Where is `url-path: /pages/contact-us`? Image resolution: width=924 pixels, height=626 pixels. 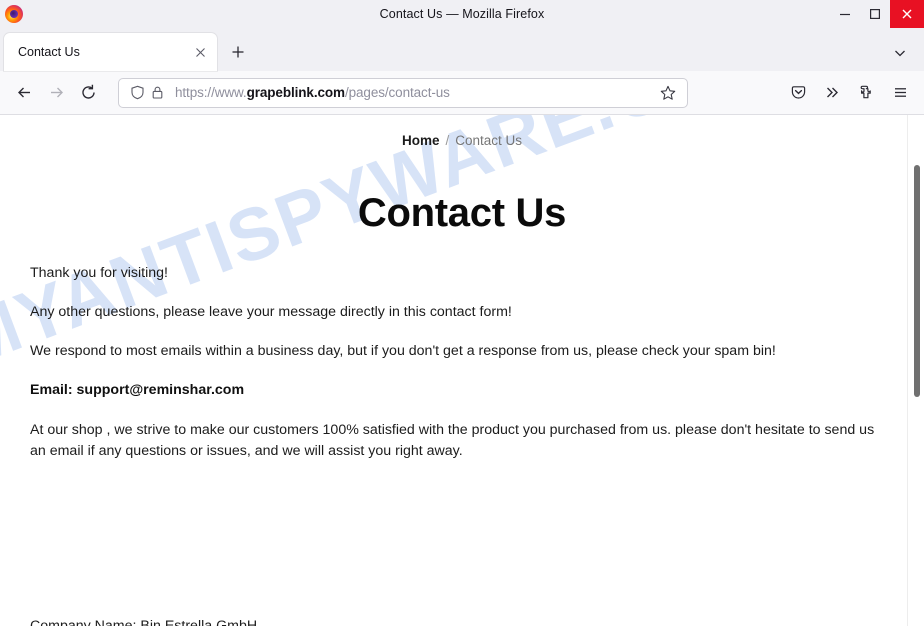
url-path: /pages/contact-us is located at coordinates (397, 92).